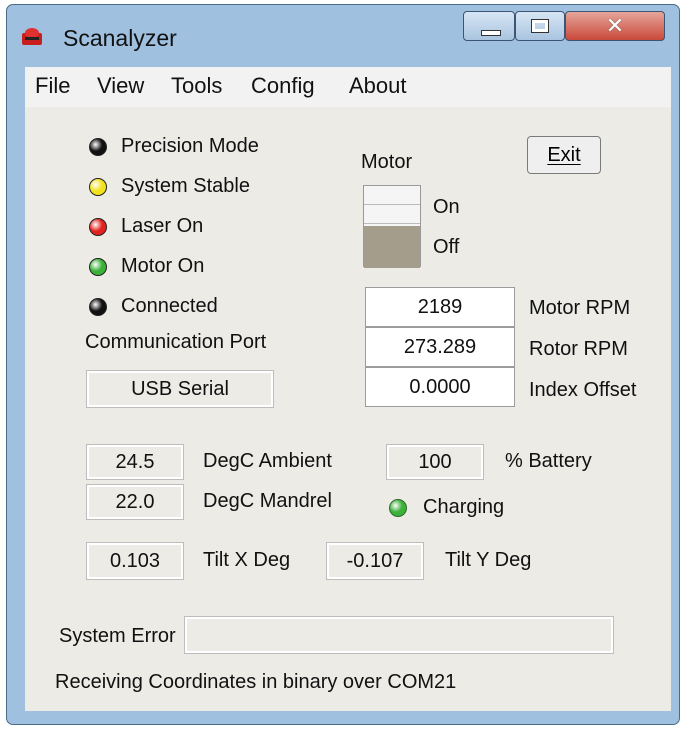 Image resolution: width=687 pixels, height=731 pixels. I want to click on window-title: Scanalyzer, so click(120, 38).